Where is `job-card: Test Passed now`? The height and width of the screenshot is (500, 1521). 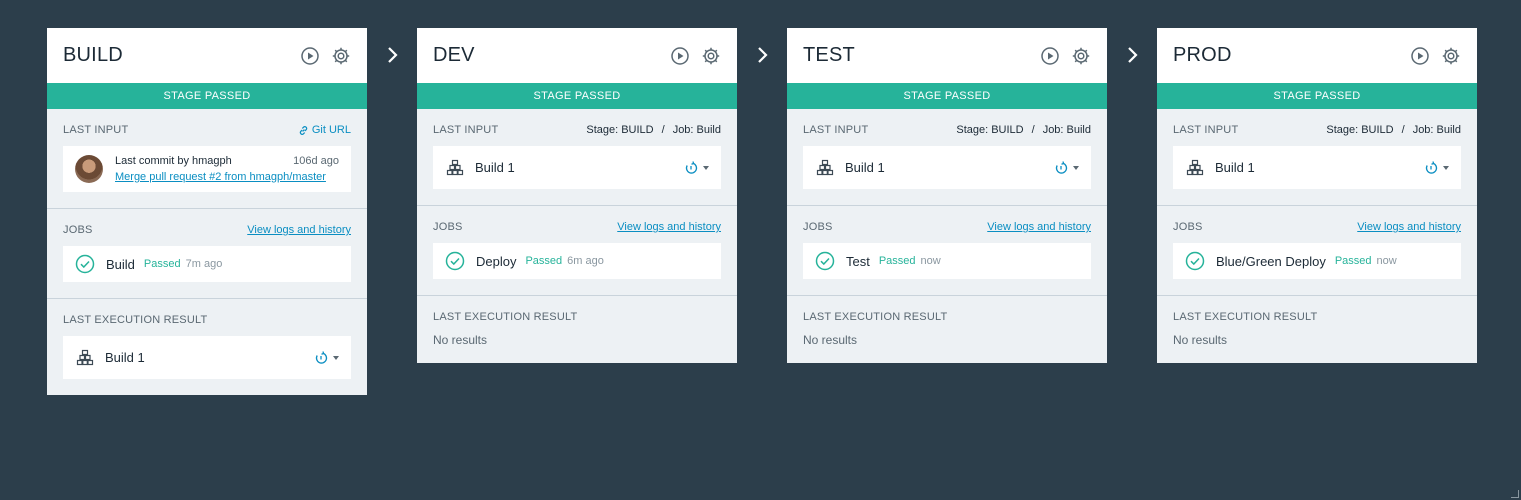
job-card: Test Passed now is located at coordinates (947, 261).